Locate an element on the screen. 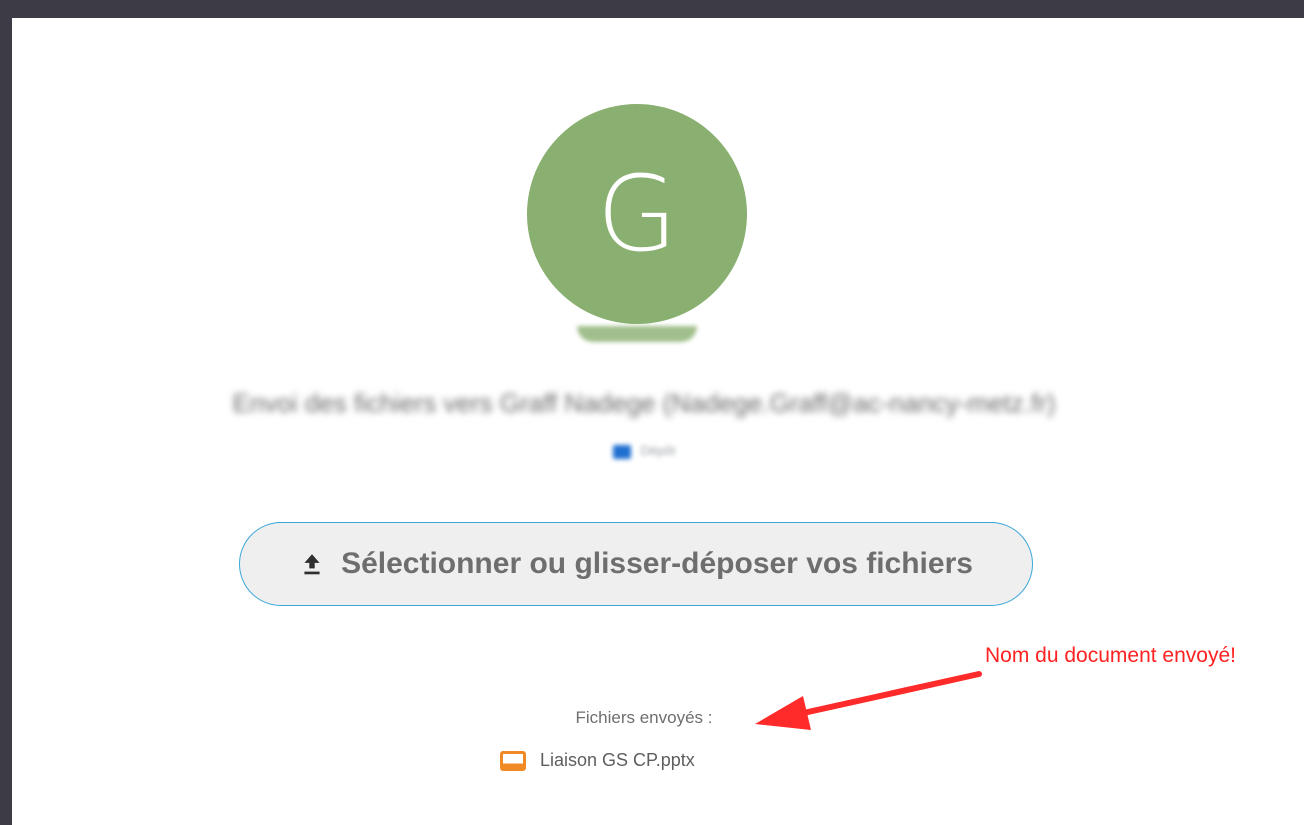  folder-icon is located at coordinates (621, 451).